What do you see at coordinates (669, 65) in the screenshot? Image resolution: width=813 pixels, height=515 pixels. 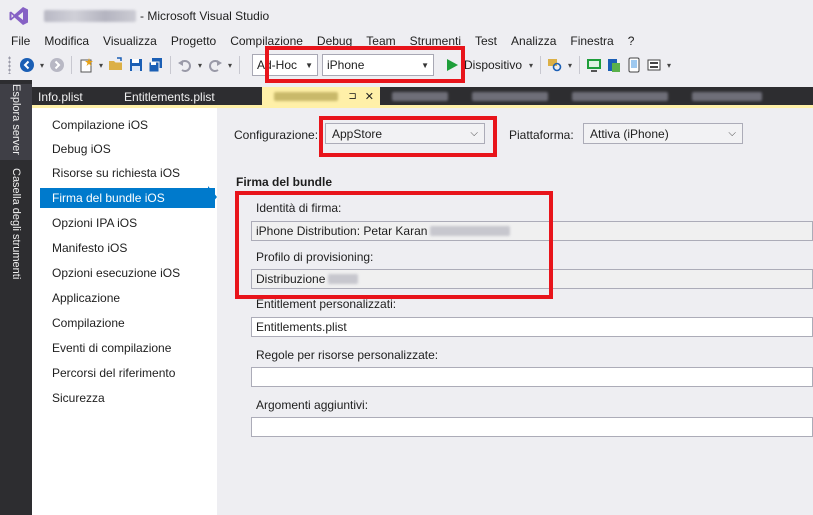 I see `toolbar-overflow-icon: ▾` at bounding box center [669, 65].